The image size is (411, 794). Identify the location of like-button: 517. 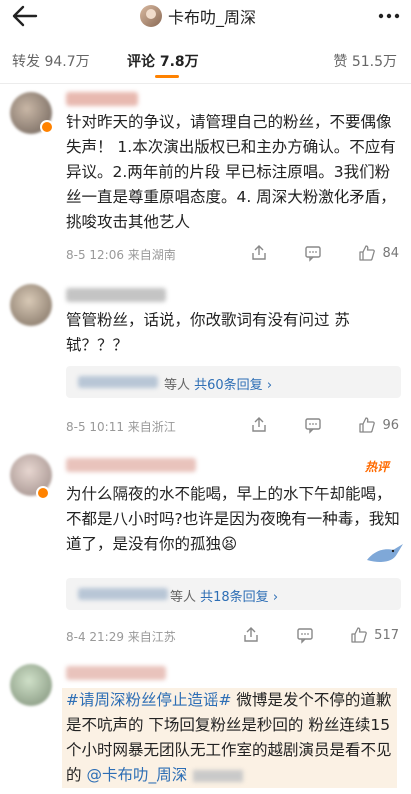
(374, 635).